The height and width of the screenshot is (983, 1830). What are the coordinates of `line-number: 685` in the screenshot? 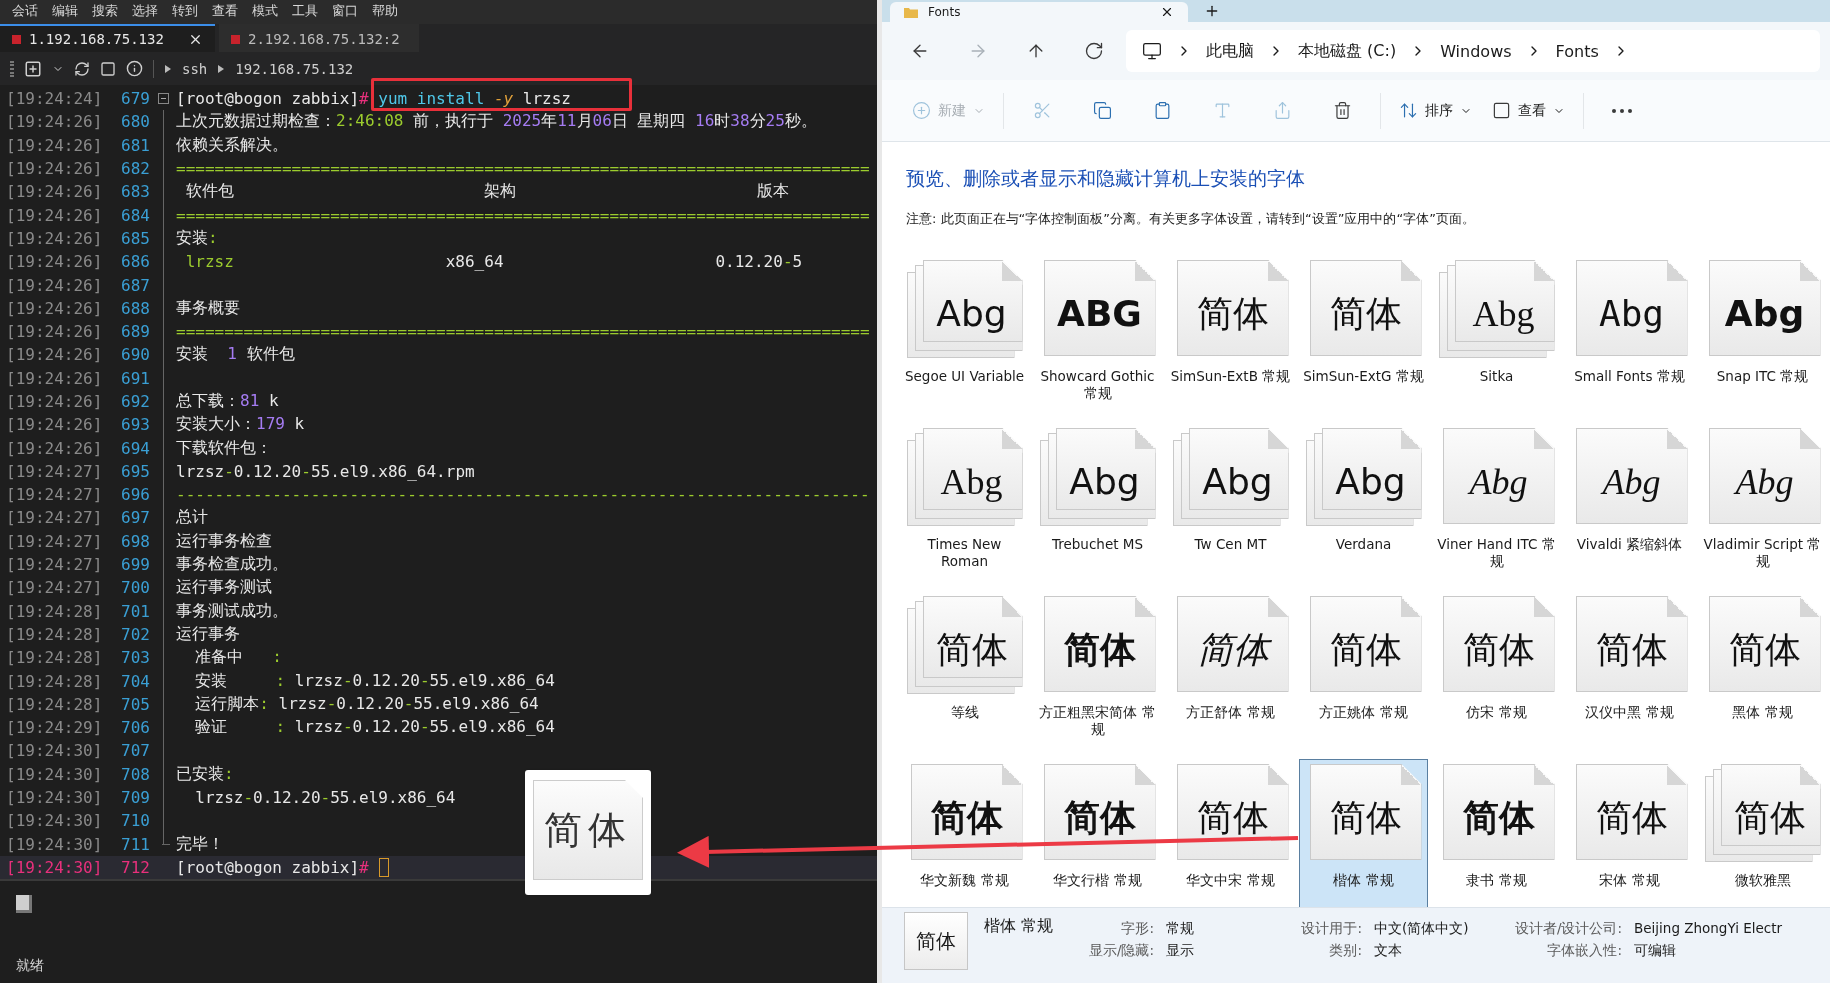 It's located at (135, 238).